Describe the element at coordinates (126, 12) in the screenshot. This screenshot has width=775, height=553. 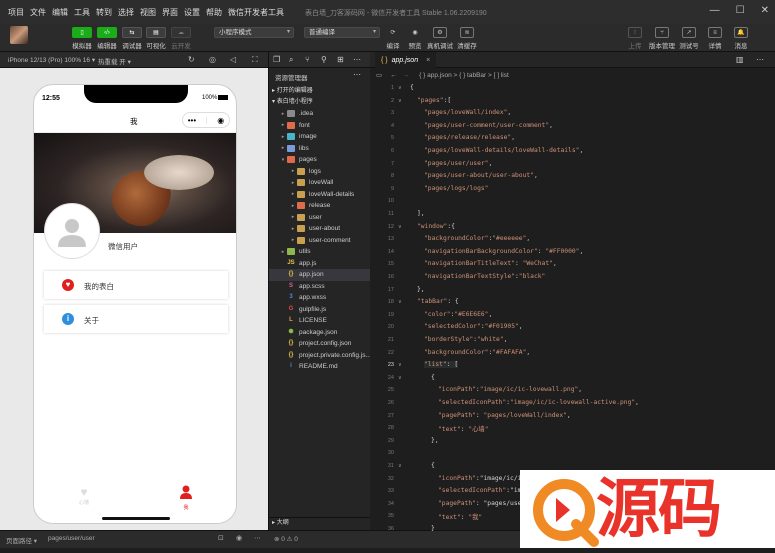
I see `menu-item-5: 选择` at that location.